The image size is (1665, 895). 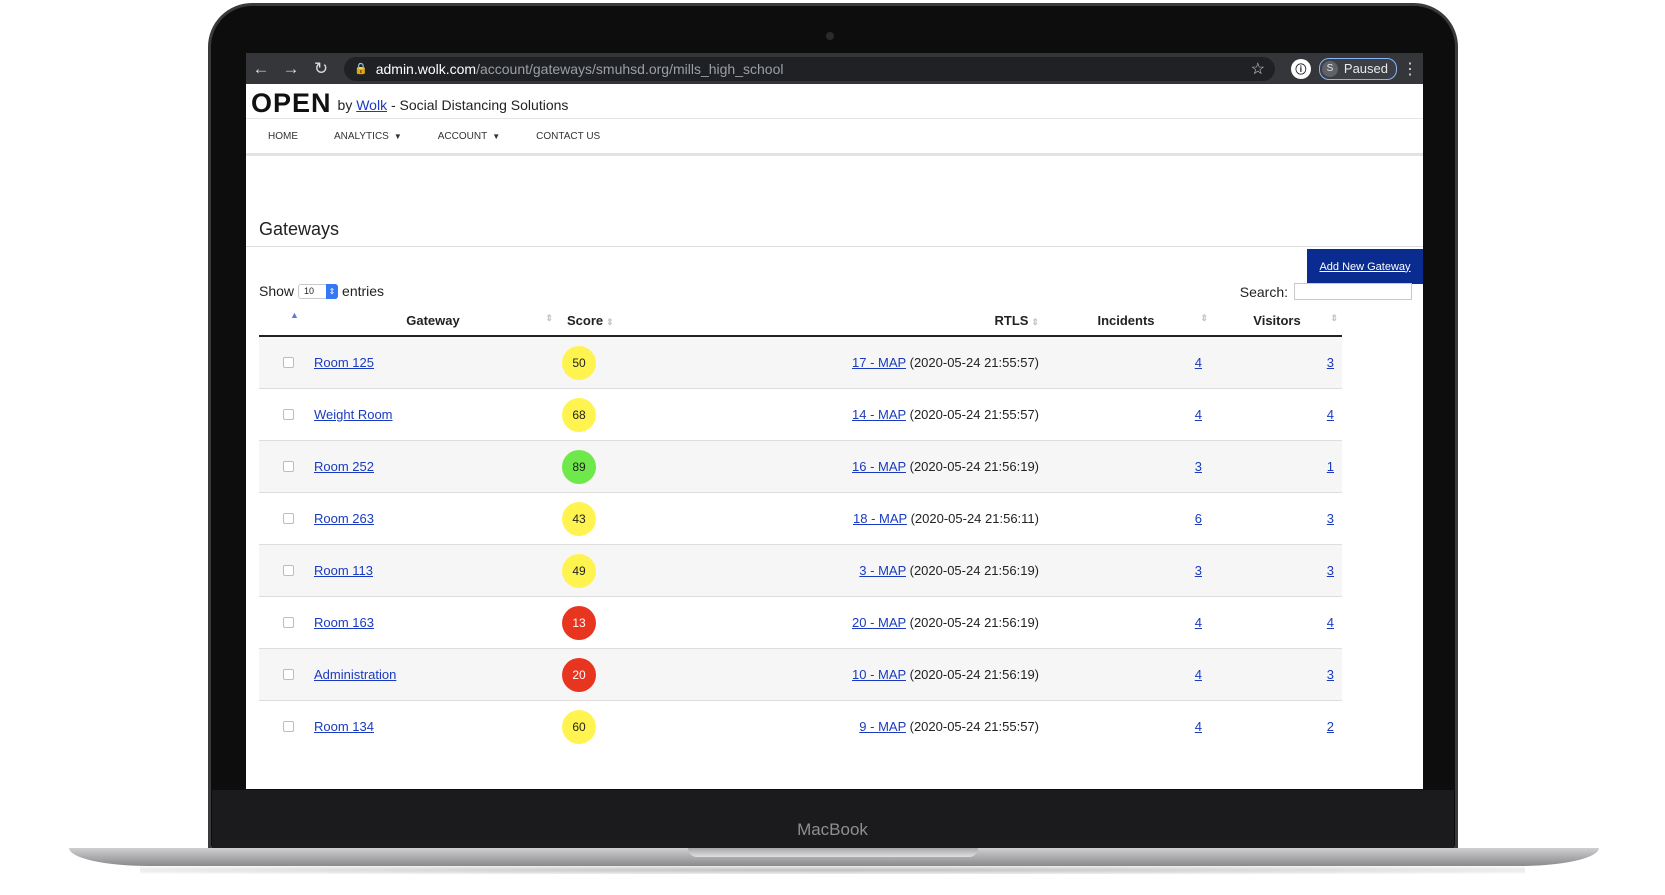 I want to click on score-badge: 68, so click(x=579, y=414).